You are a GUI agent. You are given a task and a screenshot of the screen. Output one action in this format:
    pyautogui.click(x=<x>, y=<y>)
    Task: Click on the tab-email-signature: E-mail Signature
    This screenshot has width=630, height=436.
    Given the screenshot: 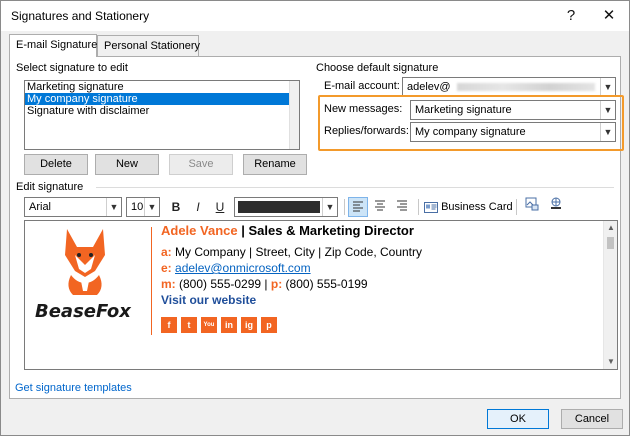 What is the action you would take?
    pyautogui.click(x=53, y=45)
    